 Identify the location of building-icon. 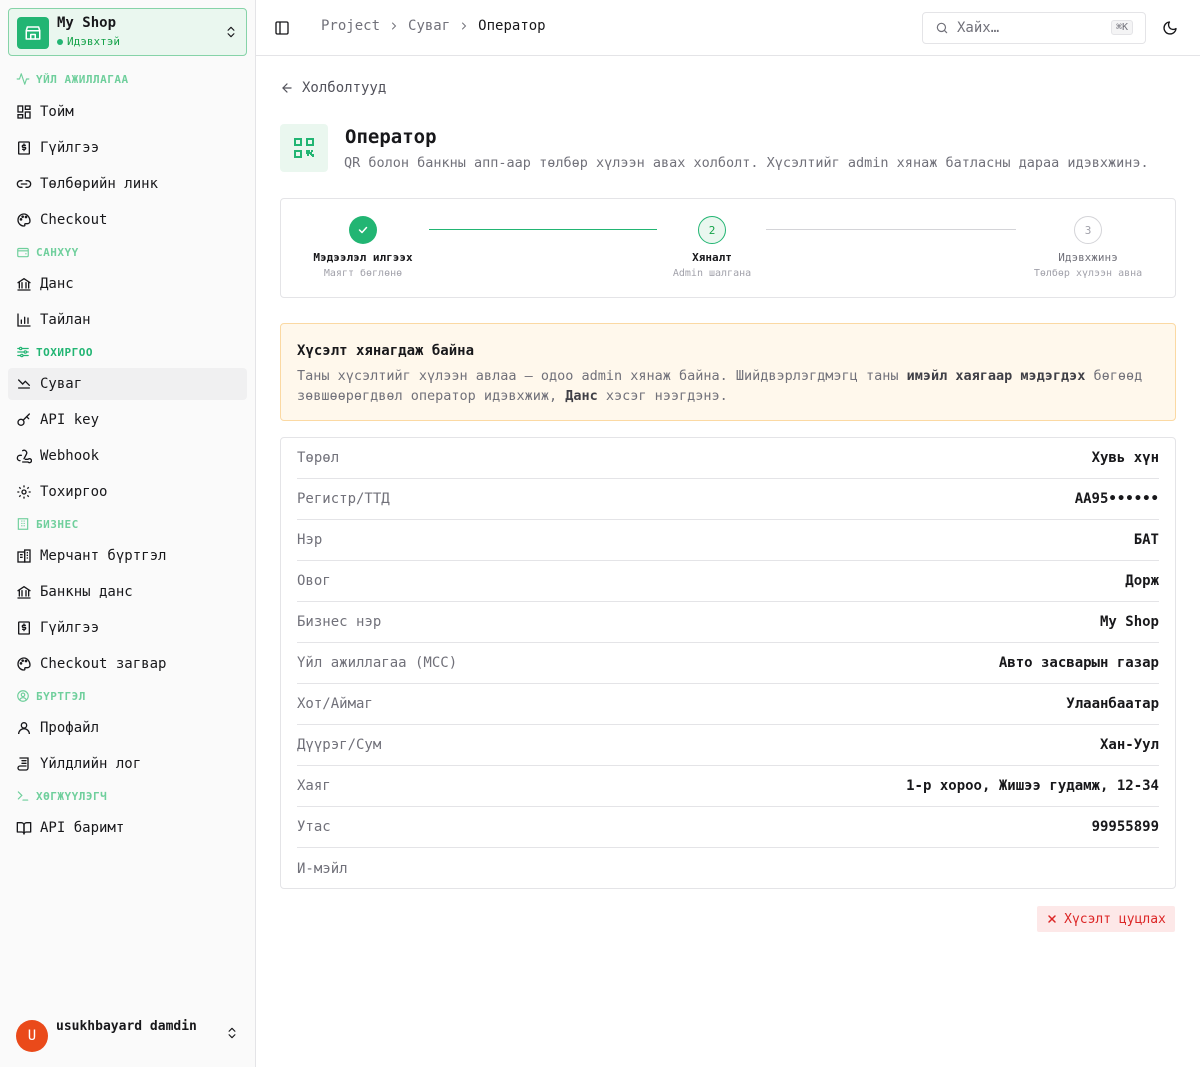
(23, 524).